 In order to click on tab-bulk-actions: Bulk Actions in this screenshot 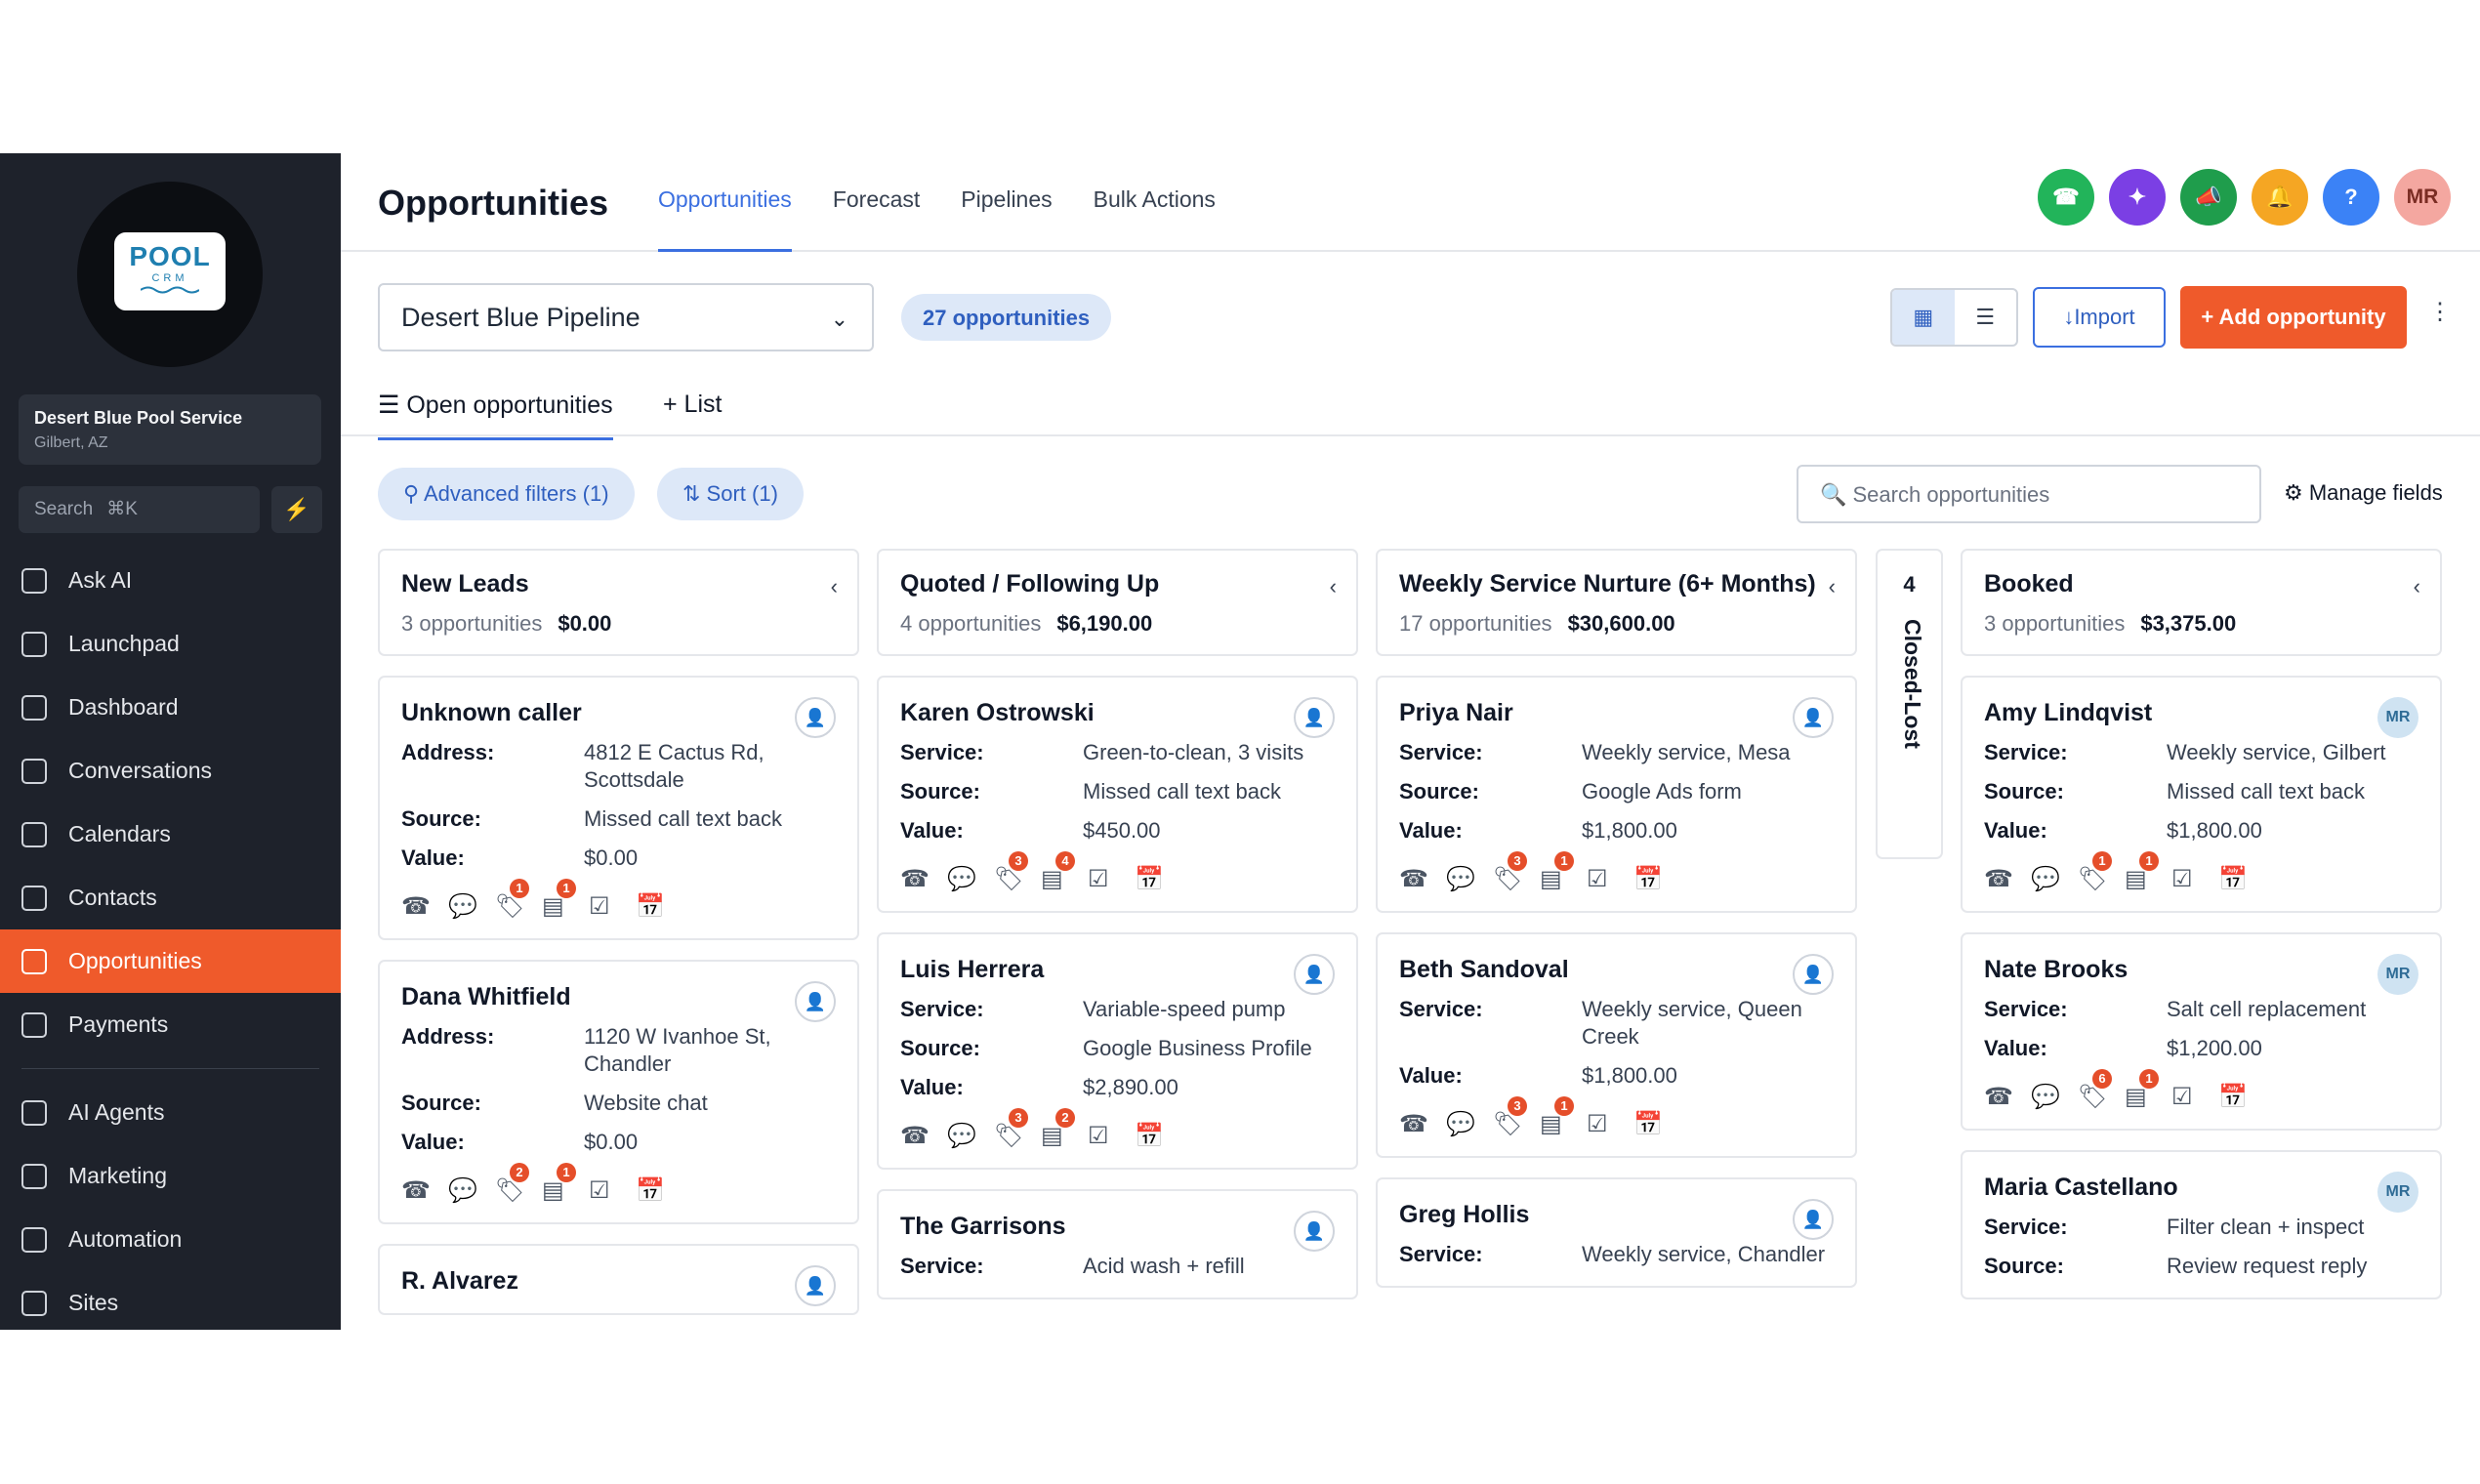, I will do `click(1155, 203)`.